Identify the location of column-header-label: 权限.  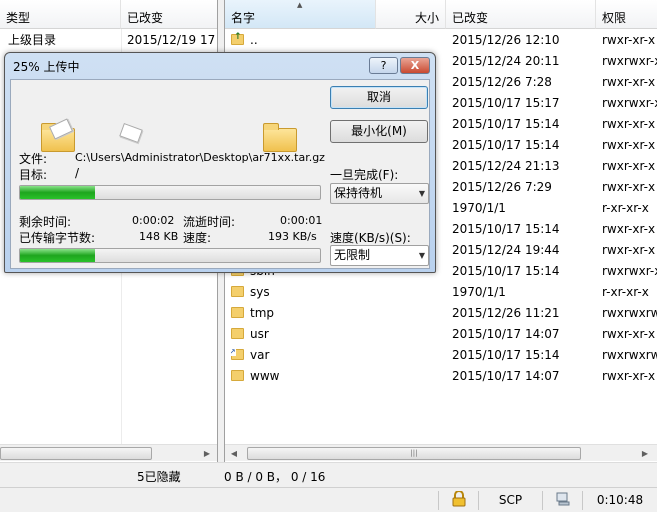
(614, 18).